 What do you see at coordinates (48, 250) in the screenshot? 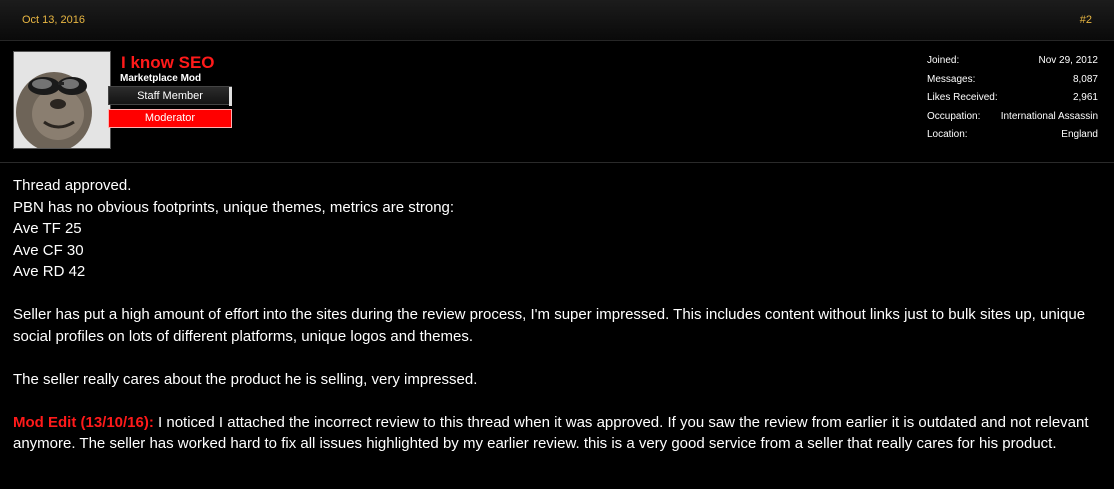
I see `message-line: Ave CF 30` at bounding box center [48, 250].